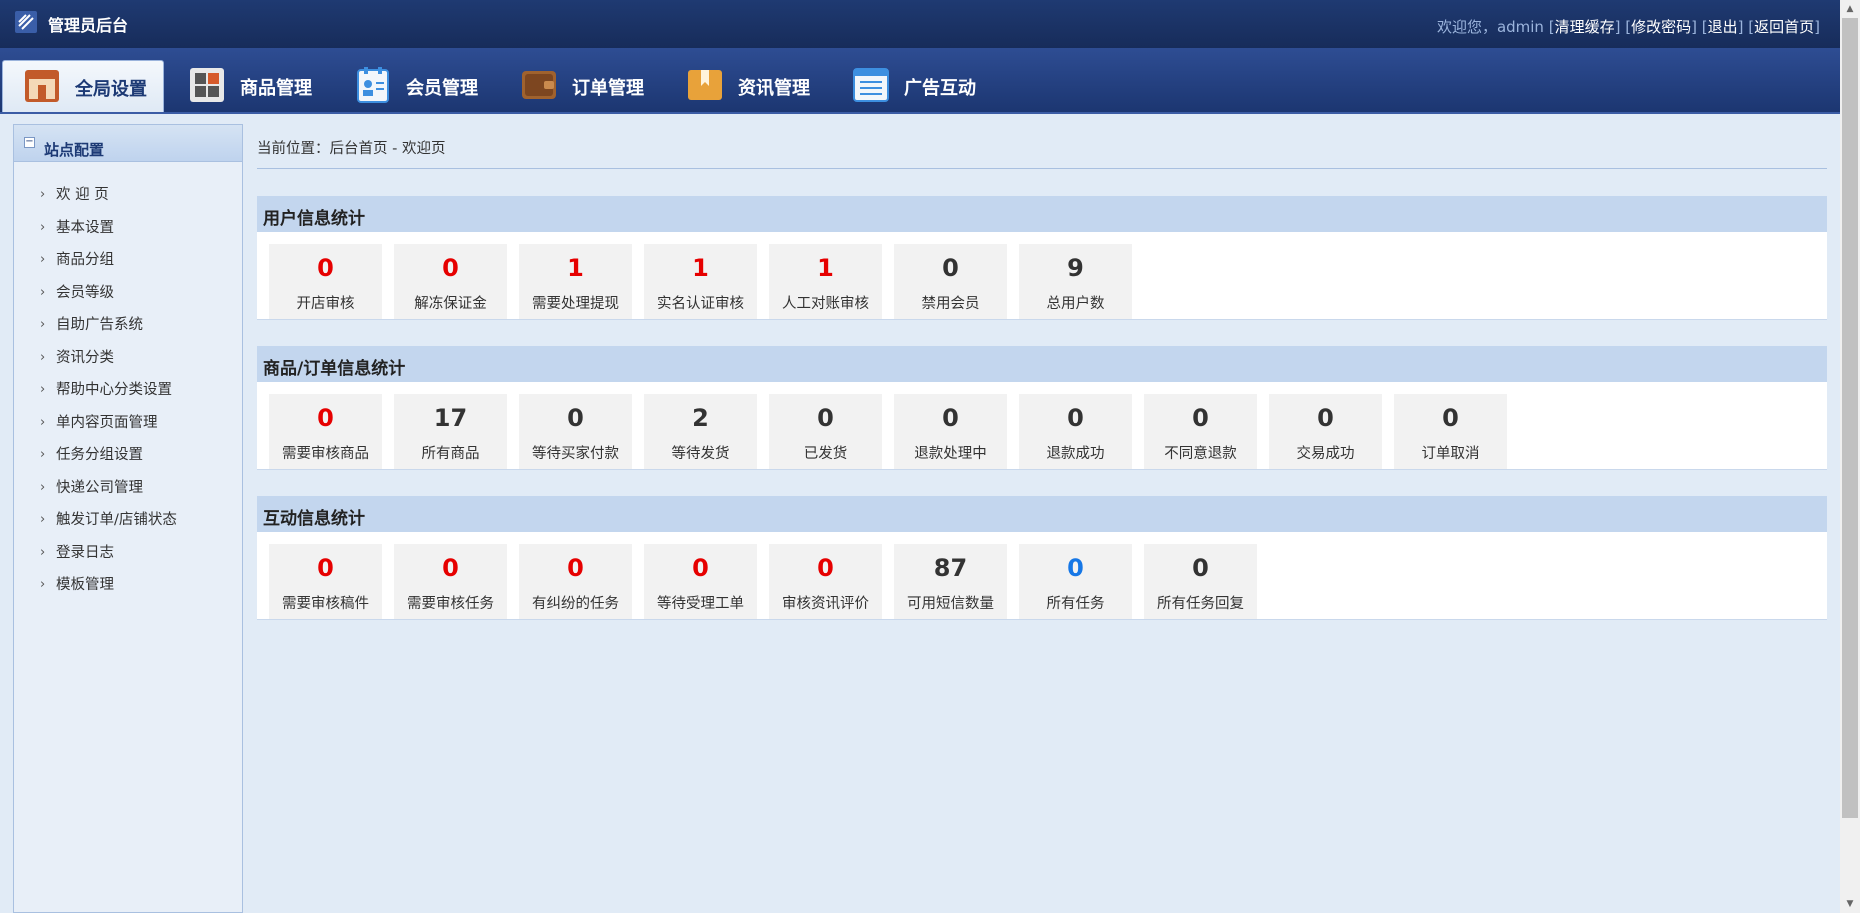  What do you see at coordinates (700, 431) in the screenshot?
I see `stat-card: 2 等待发货` at bounding box center [700, 431].